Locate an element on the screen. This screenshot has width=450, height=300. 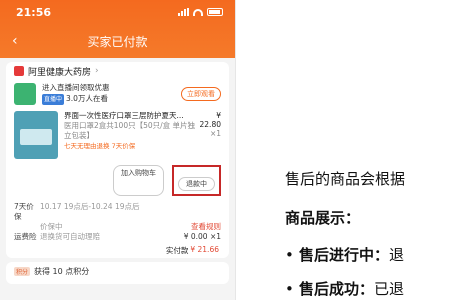
points-card: 积分 获得 10 点积分 is located at coordinates (117, 273).